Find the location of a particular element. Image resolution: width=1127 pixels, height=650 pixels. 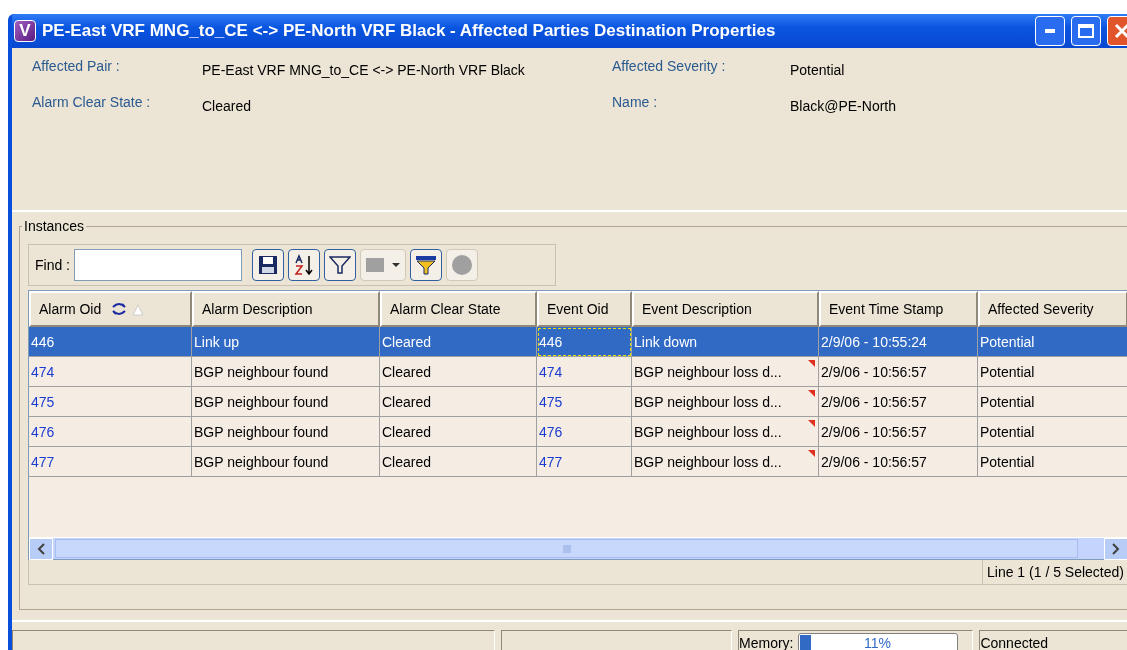

property-label: Affected Pair : is located at coordinates (76, 66).